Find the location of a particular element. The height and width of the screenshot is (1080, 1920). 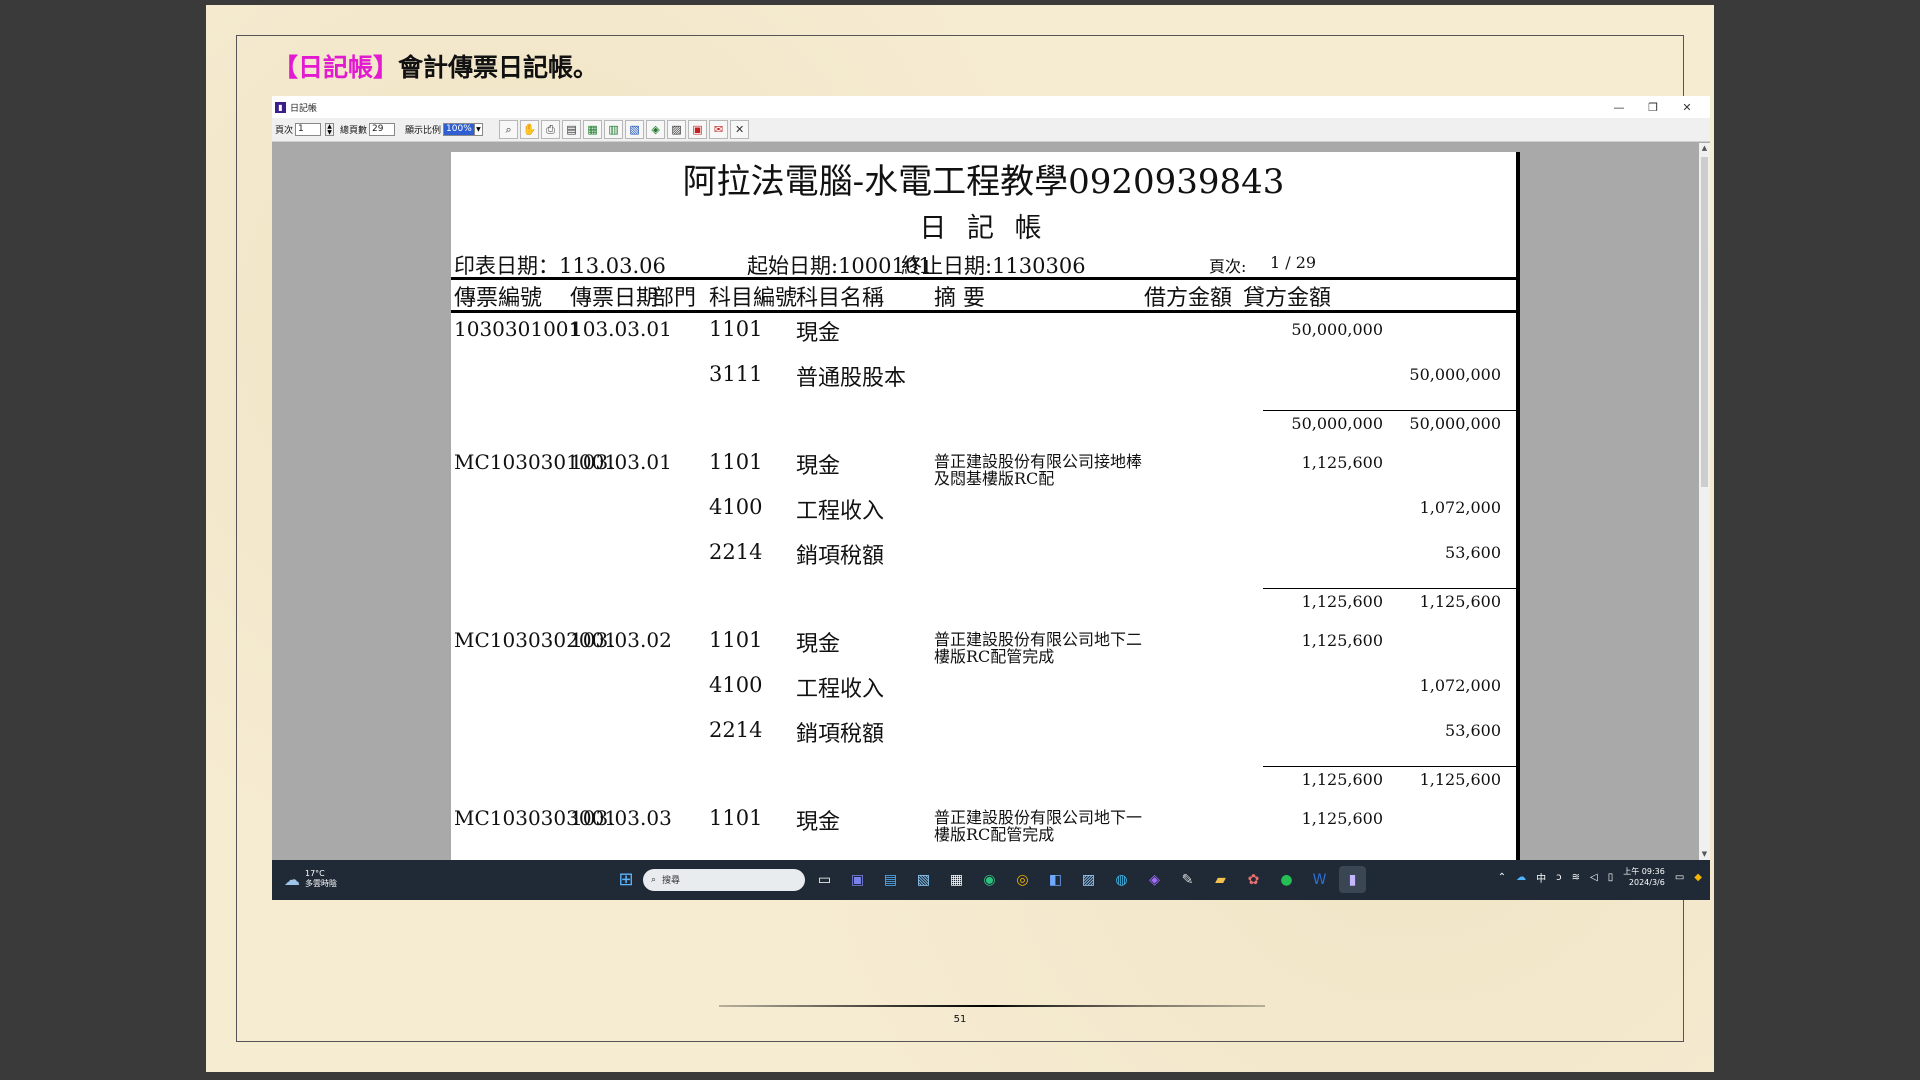

window-controls: — ❐ ✕ is located at coordinates (1653, 107).